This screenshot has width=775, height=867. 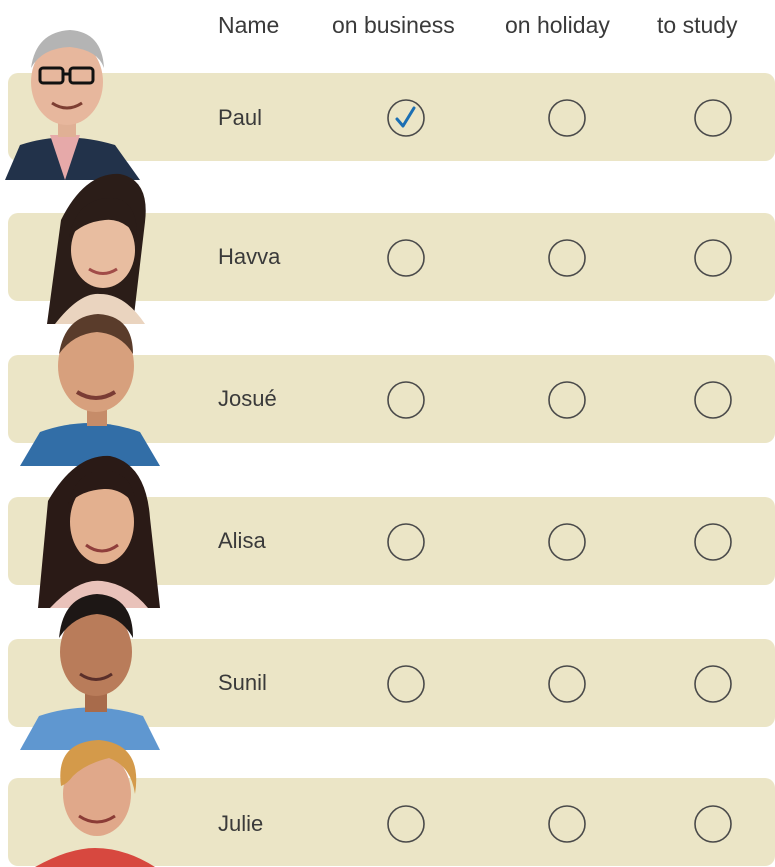 I want to click on radio-sunil-on-holiday, so click(x=567, y=684).